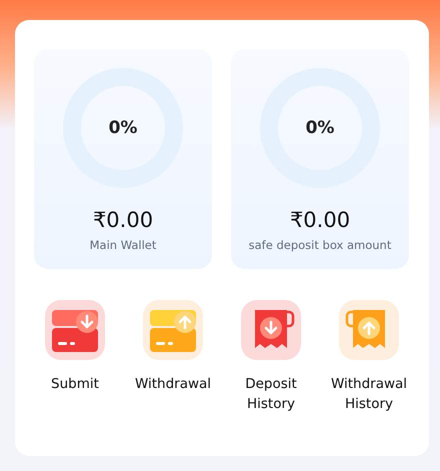 Image resolution: width=440 pixels, height=471 pixels. I want to click on action-button: Submit, so click(75, 357).